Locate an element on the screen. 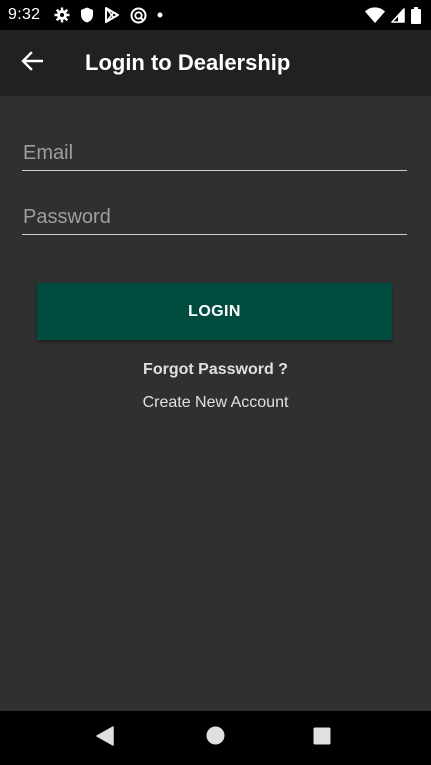 Image resolution: width=431 pixels, height=765 pixels. shield-icon is located at coordinates (87, 15).